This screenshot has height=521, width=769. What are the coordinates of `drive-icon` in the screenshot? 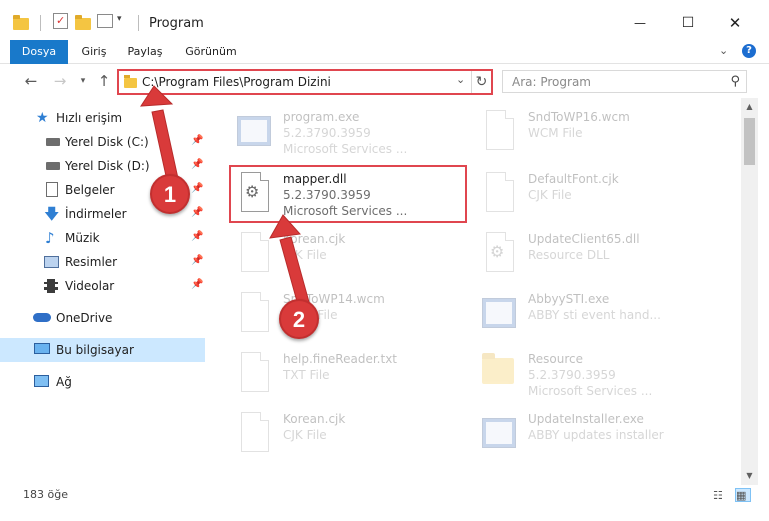 It's located at (53, 142).